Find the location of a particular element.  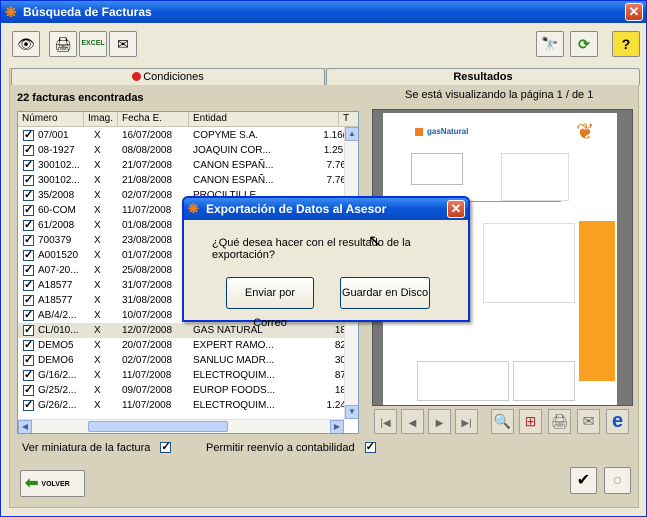

window-close-button: ✕ is located at coordinates (634, 12).